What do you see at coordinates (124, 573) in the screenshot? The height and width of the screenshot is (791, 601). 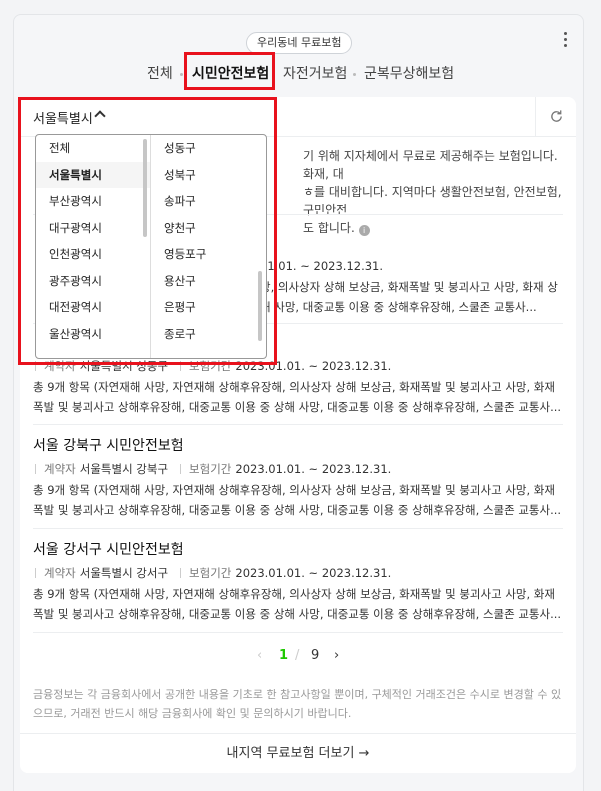 I see `item-contractor: 서울특별시 강서구` at bounding box center [124, 573].